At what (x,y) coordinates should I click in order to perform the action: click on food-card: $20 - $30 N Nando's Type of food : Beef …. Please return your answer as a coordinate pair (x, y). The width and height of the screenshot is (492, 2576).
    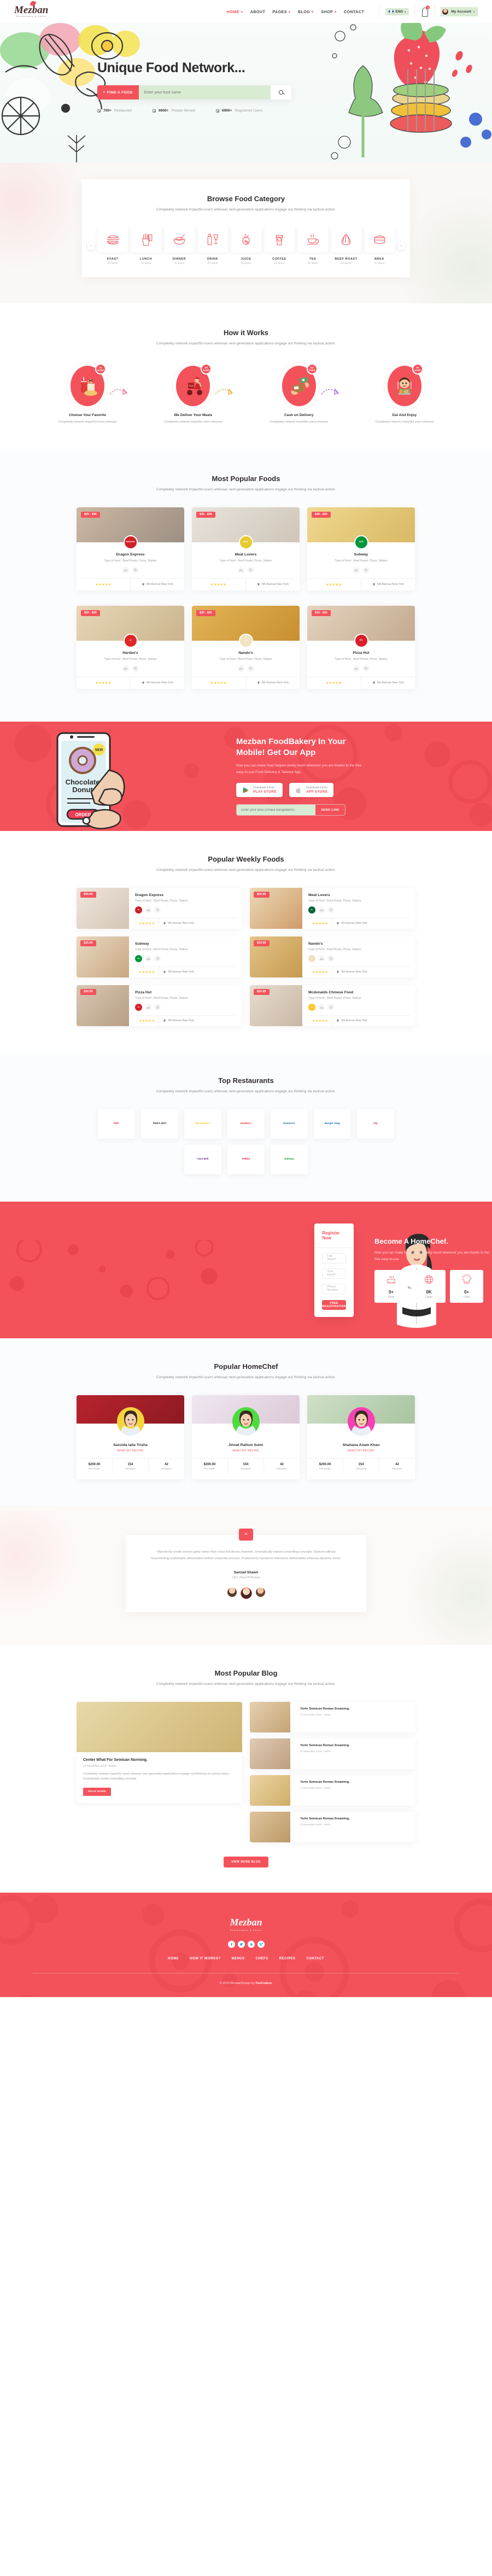
    Looking at the image, I should click on (246, 647).